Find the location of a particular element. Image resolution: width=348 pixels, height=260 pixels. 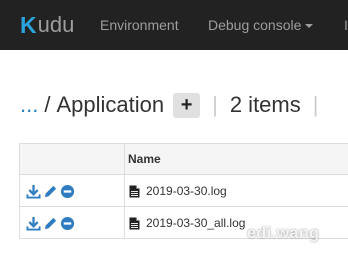

watermark: edi.wang is located at coordinates (283, 233).